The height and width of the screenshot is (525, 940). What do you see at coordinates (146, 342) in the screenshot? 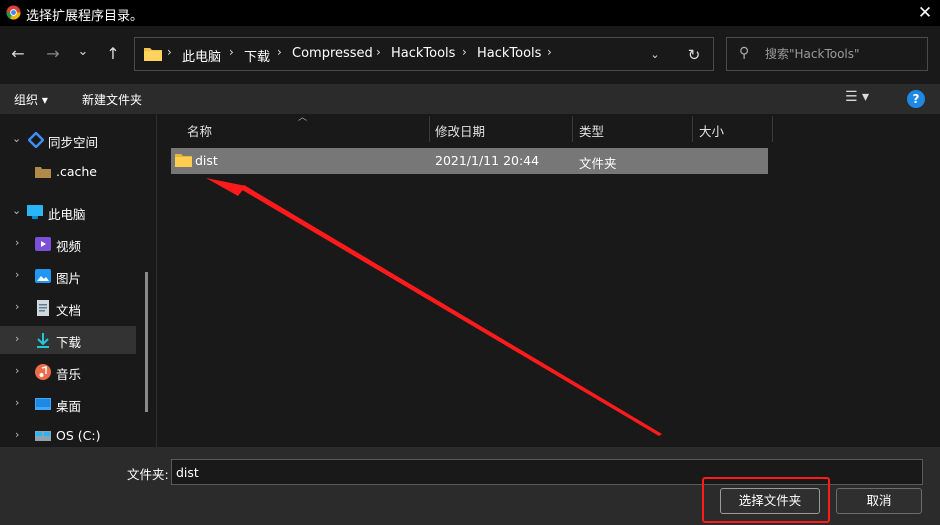
I see `sidebar-scrollbar` at bounding box center [146, 342].